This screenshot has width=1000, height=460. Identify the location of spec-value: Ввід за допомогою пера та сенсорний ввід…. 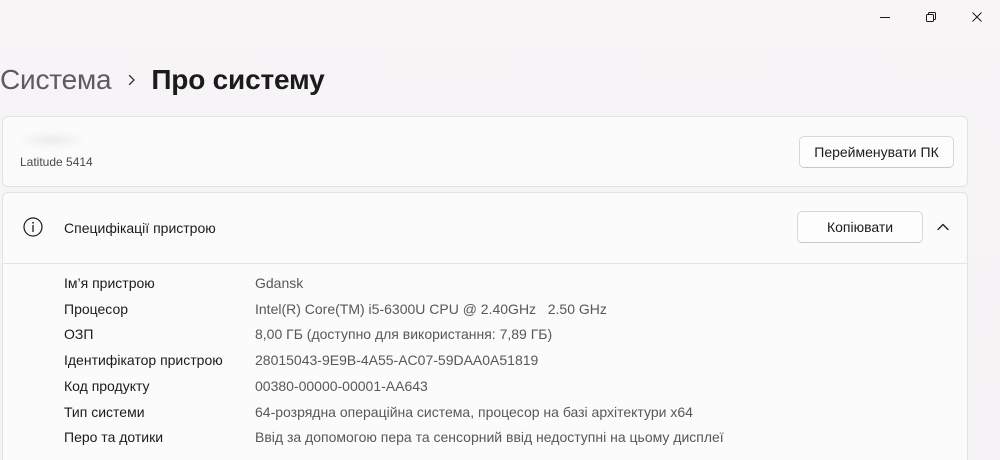
(489, 437).